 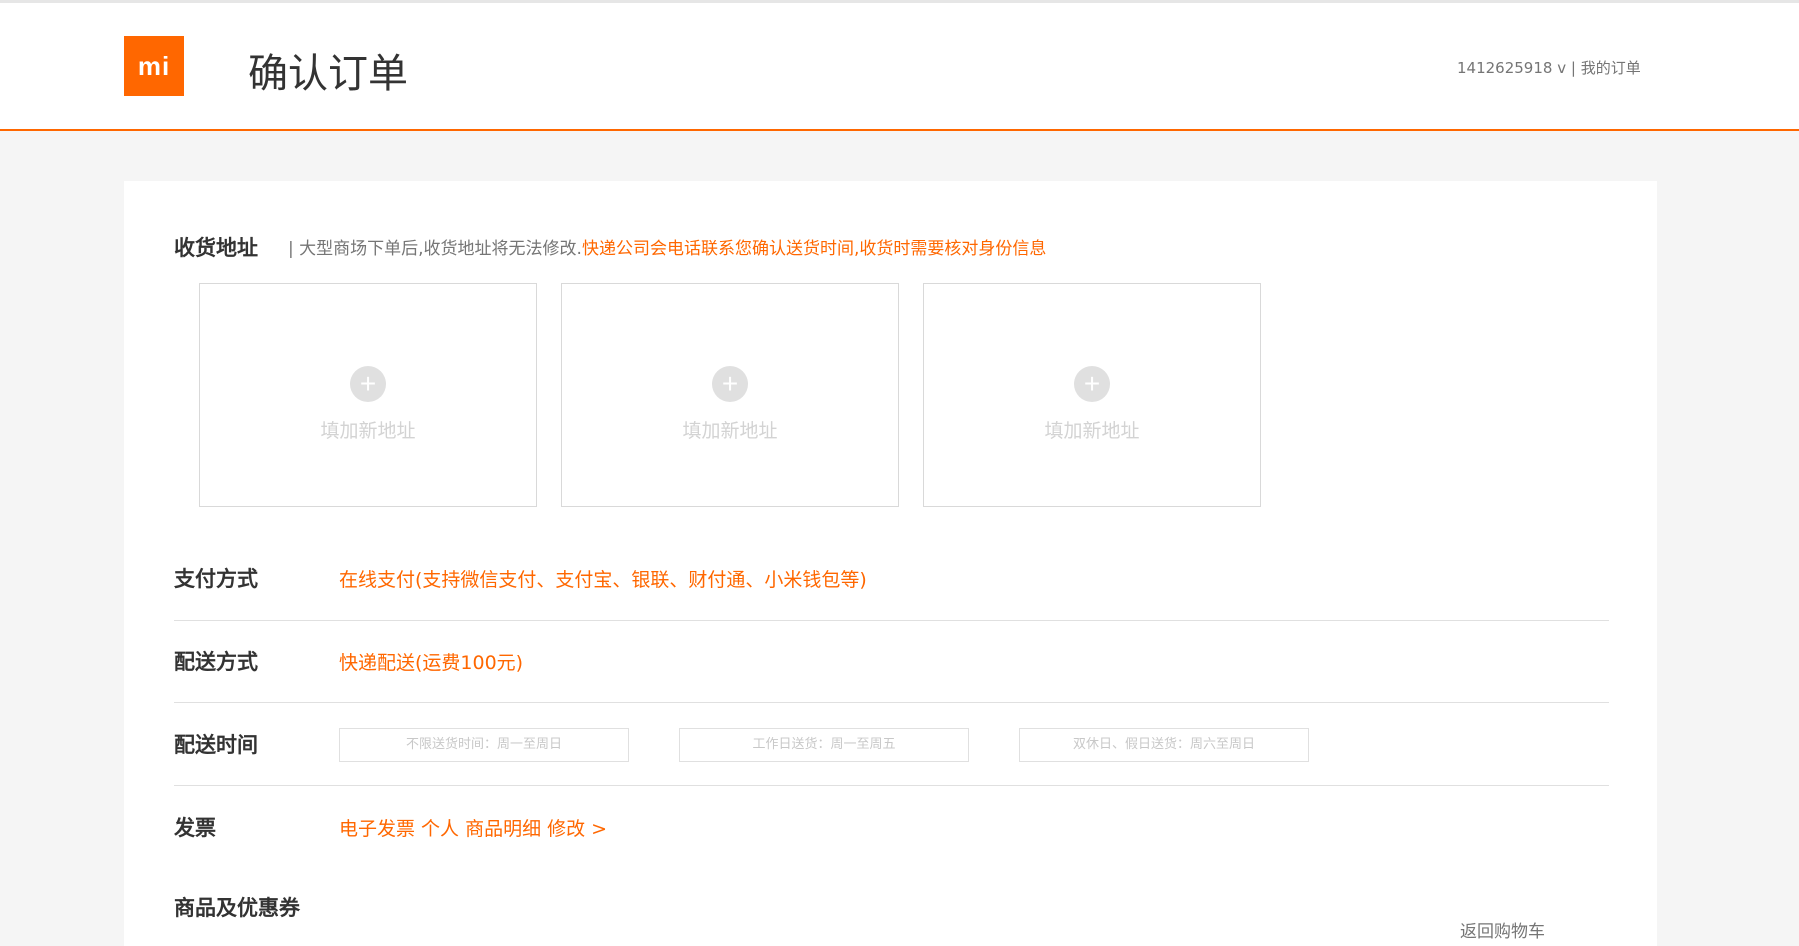 What do you see at coordinates (814, 249) in the screenshot?
I see `address-hint-highlight: 快递公司会电话联系您确认送货时间,收货时需要核对身份信息` at bounding box center [814, 249].